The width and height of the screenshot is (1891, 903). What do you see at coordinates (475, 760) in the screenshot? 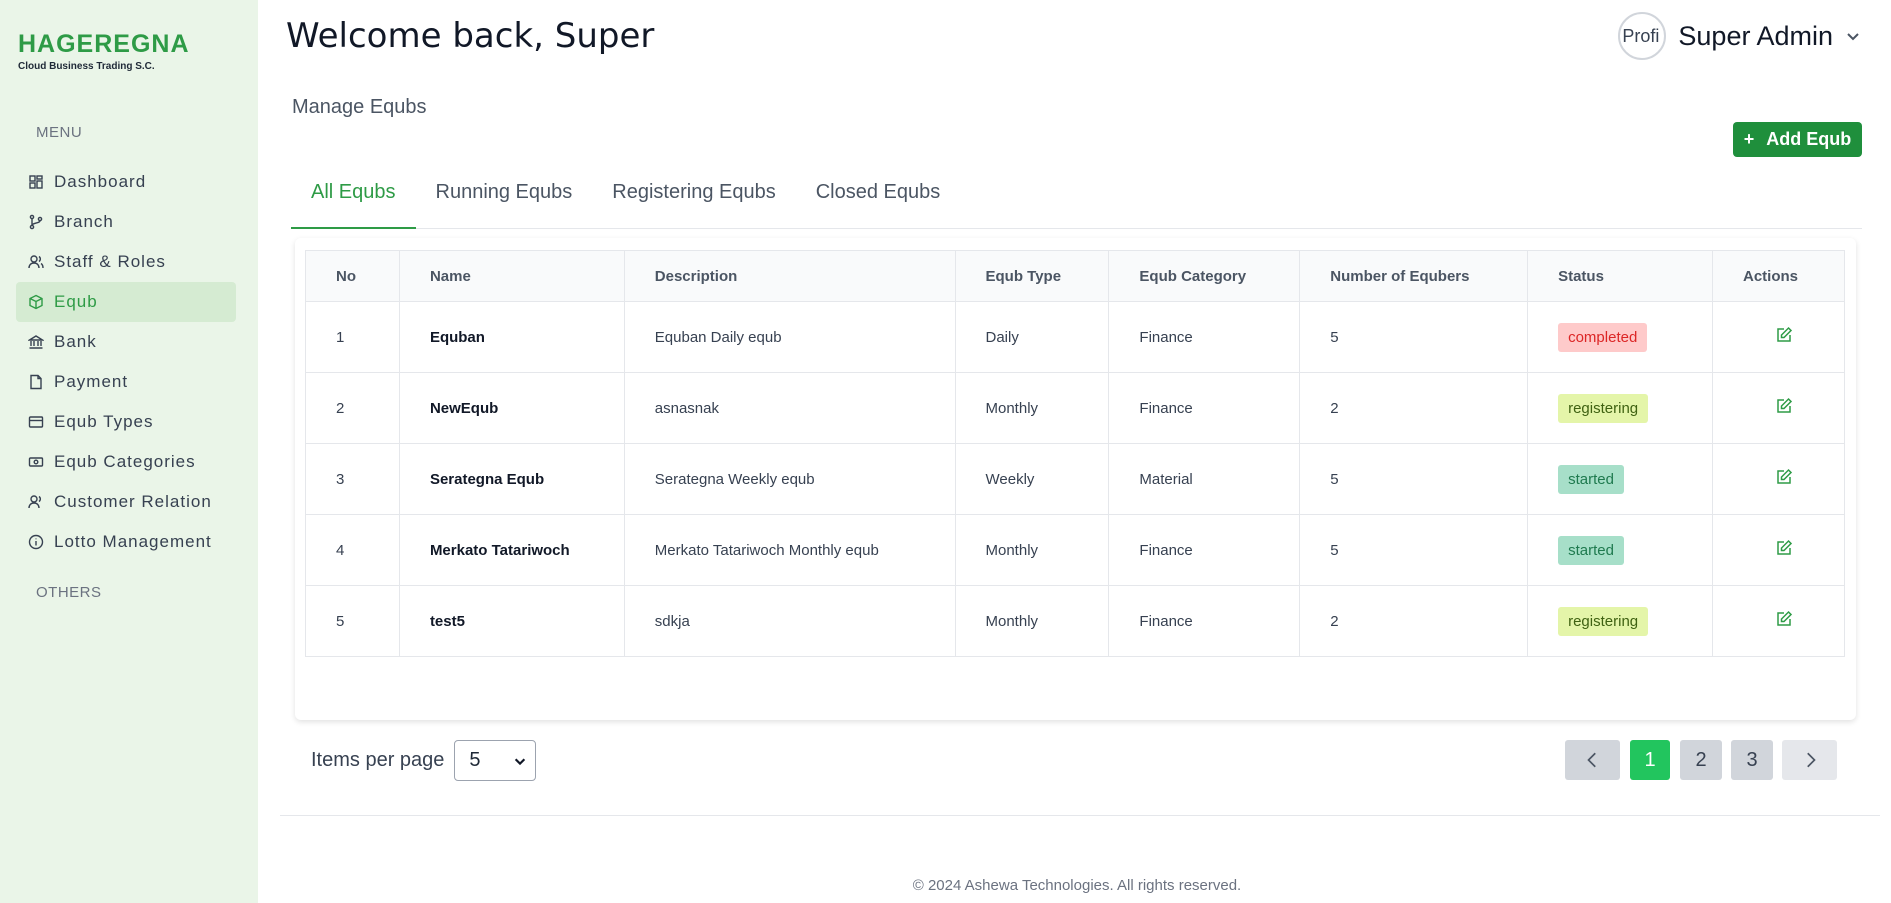
I see `items-per-page-value: 5` at bounding box center [475, 760].